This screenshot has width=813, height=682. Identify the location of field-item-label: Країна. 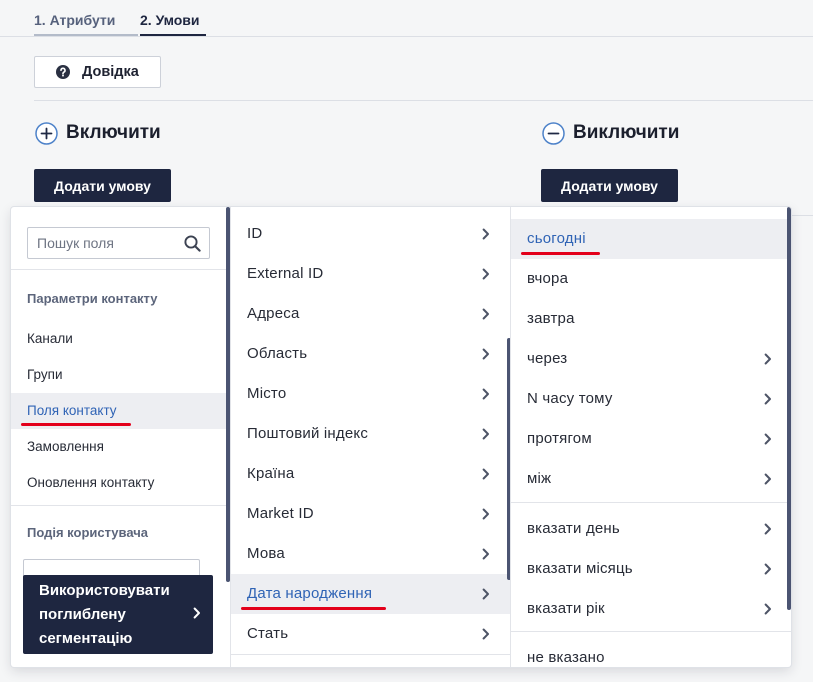
(271, 473).